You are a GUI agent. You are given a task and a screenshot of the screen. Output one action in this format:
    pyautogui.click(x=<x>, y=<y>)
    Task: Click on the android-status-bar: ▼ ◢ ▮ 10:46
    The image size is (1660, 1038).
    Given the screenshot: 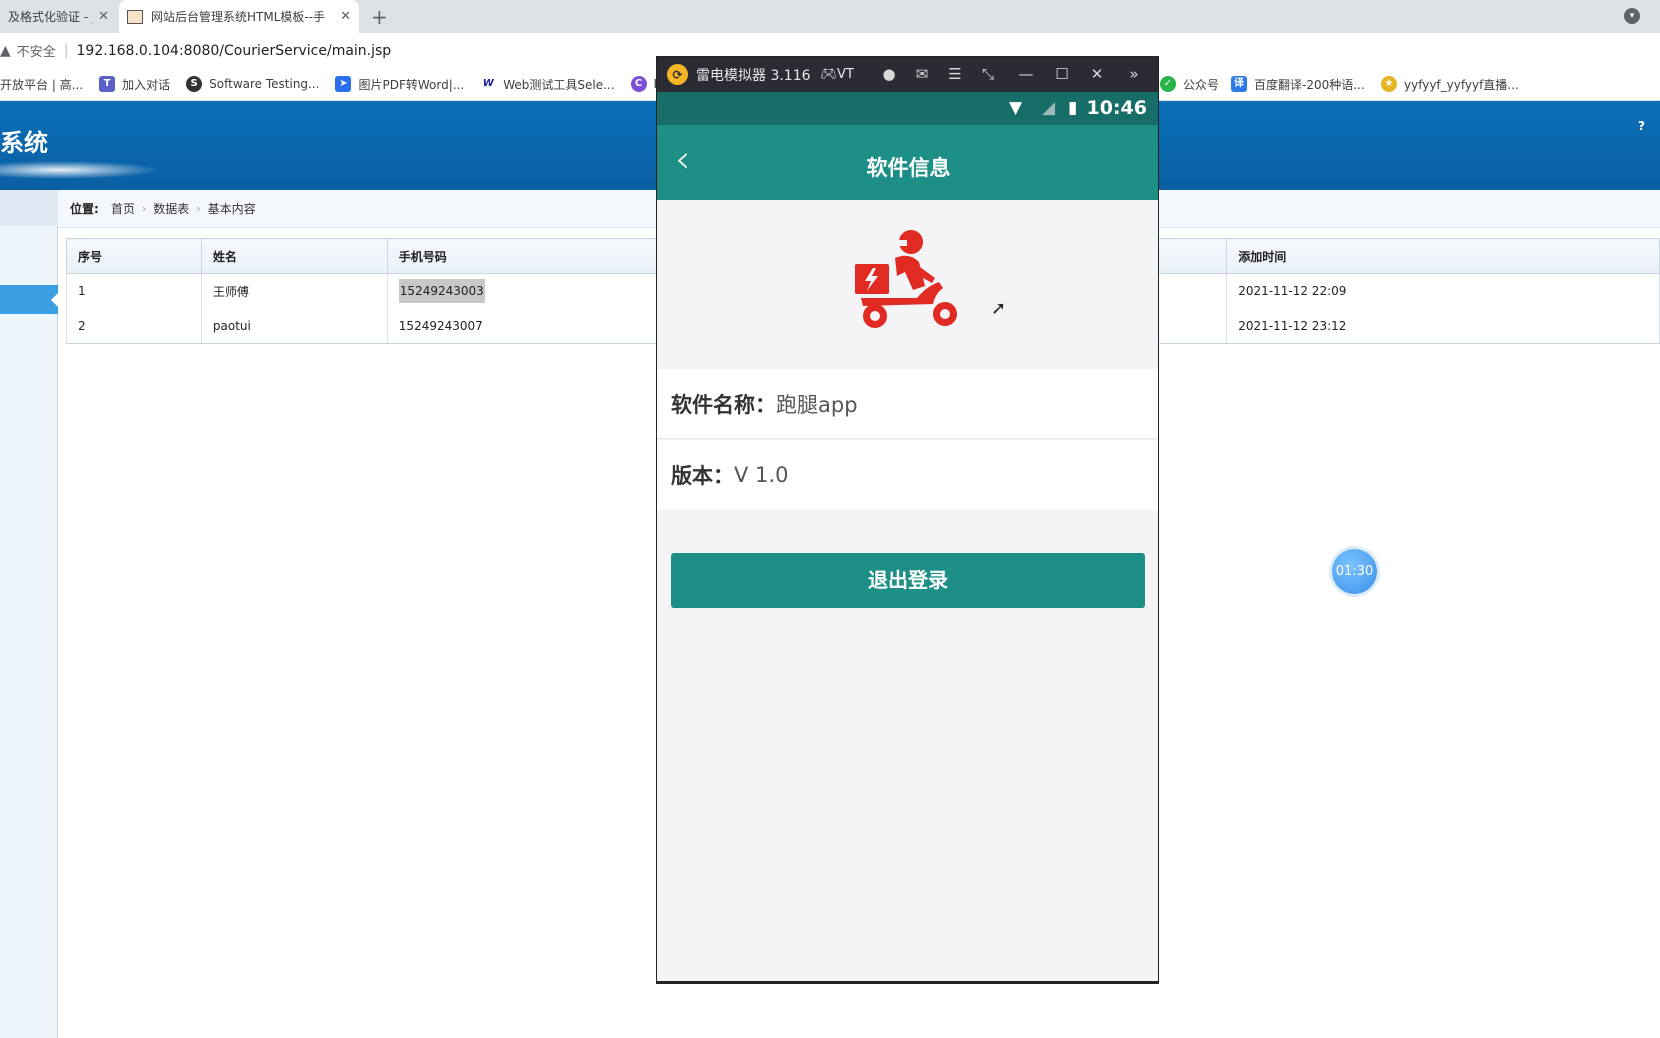 What is the action you would take?
    pyautogui.click(x=907, y=108)
    